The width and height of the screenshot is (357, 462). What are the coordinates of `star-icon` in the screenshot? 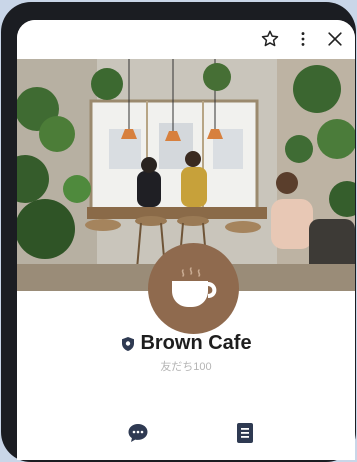 It's located at (270, 38).